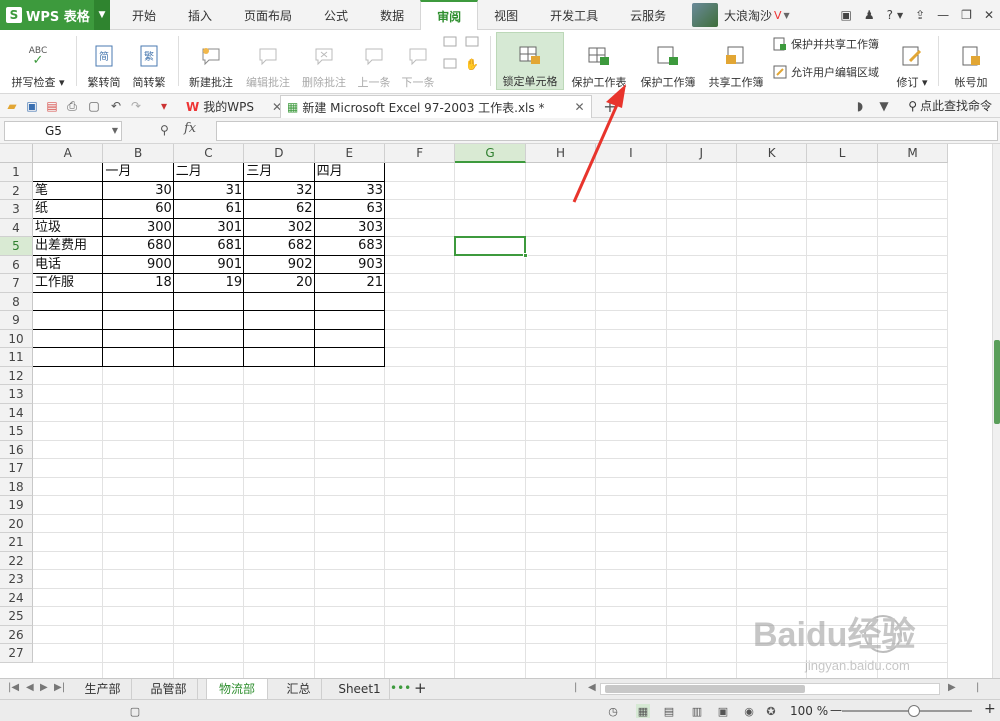  Describe the element at coordinates (613, 711) in the screenshot. I see `history-icon: ◷` at that location.